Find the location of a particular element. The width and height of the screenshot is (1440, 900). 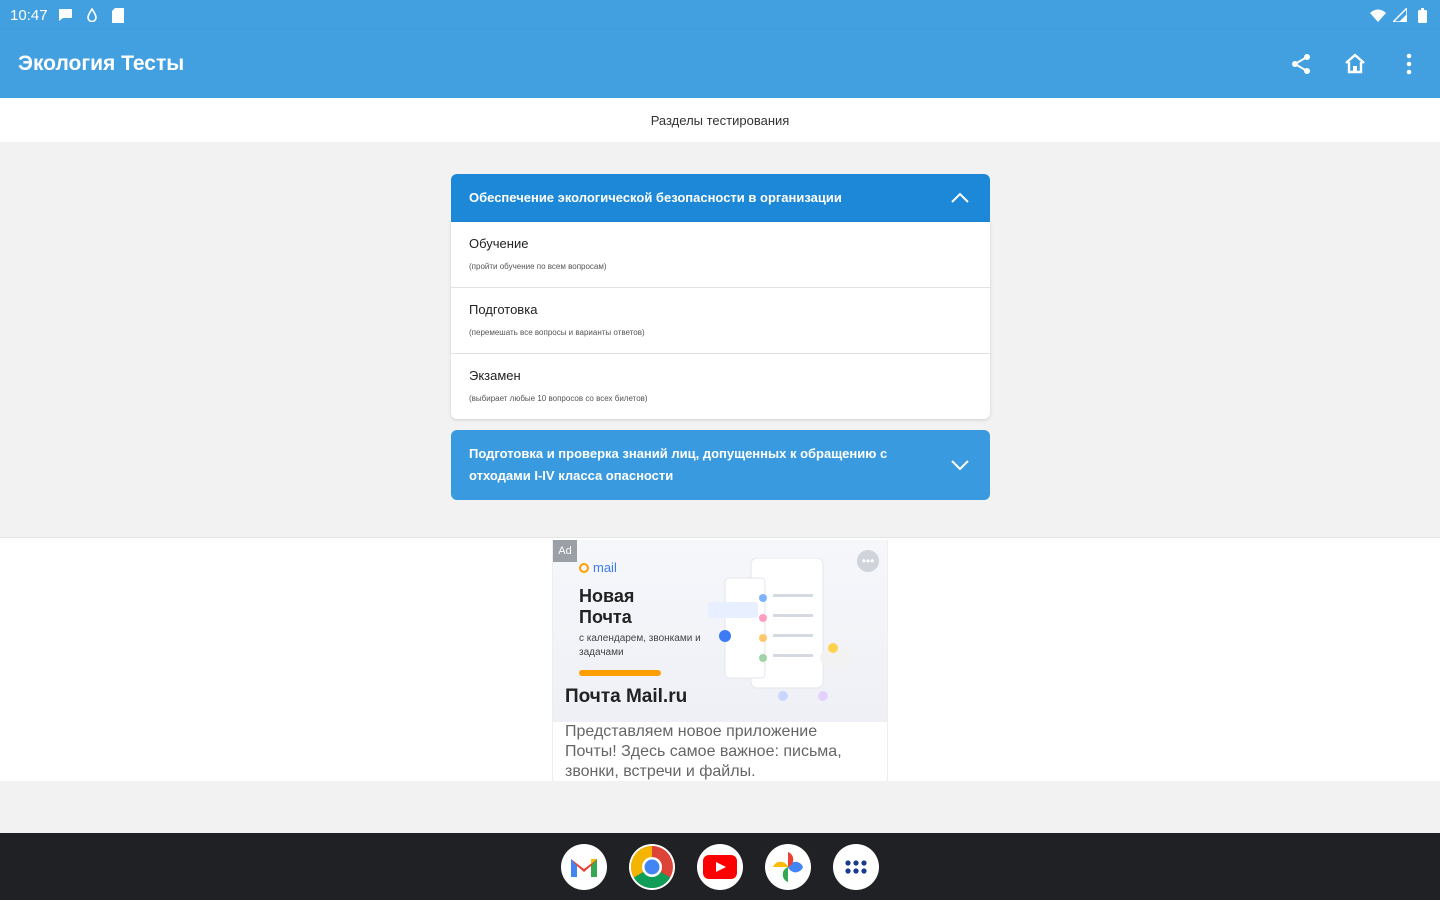

drop-icon is located at coordinates (92, 15).